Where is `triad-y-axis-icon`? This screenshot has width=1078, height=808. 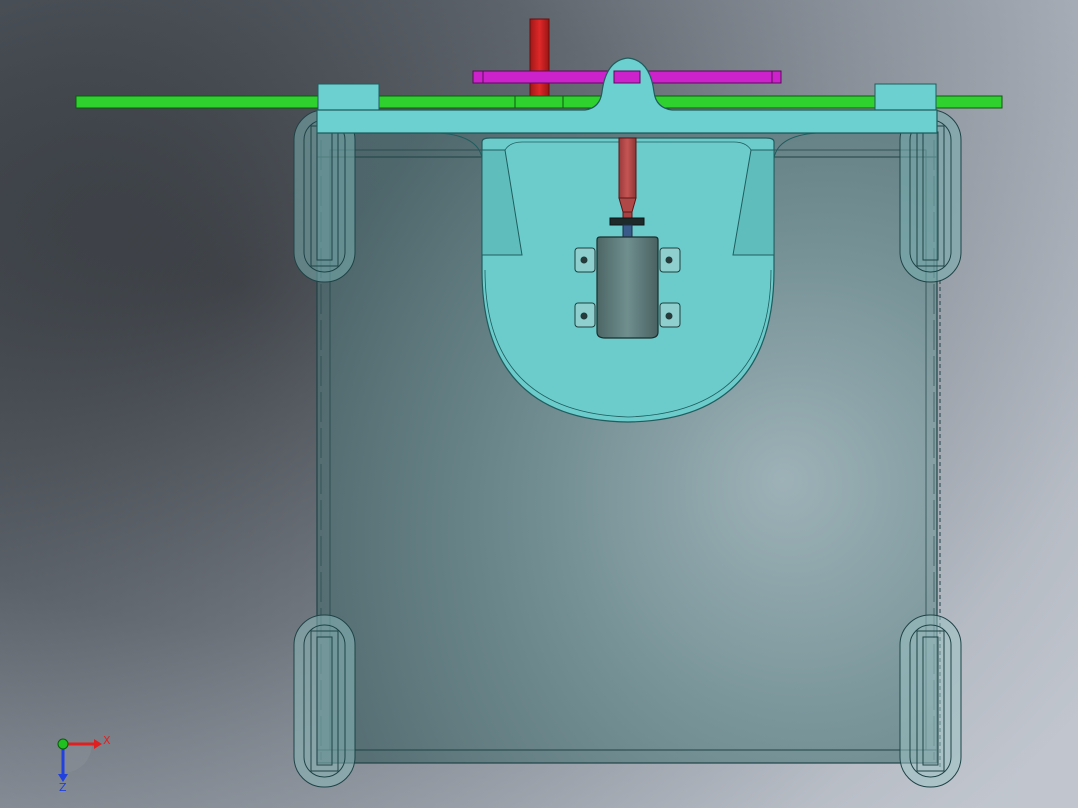
triad-y-axis-icon is located at coordinates (63, 744).